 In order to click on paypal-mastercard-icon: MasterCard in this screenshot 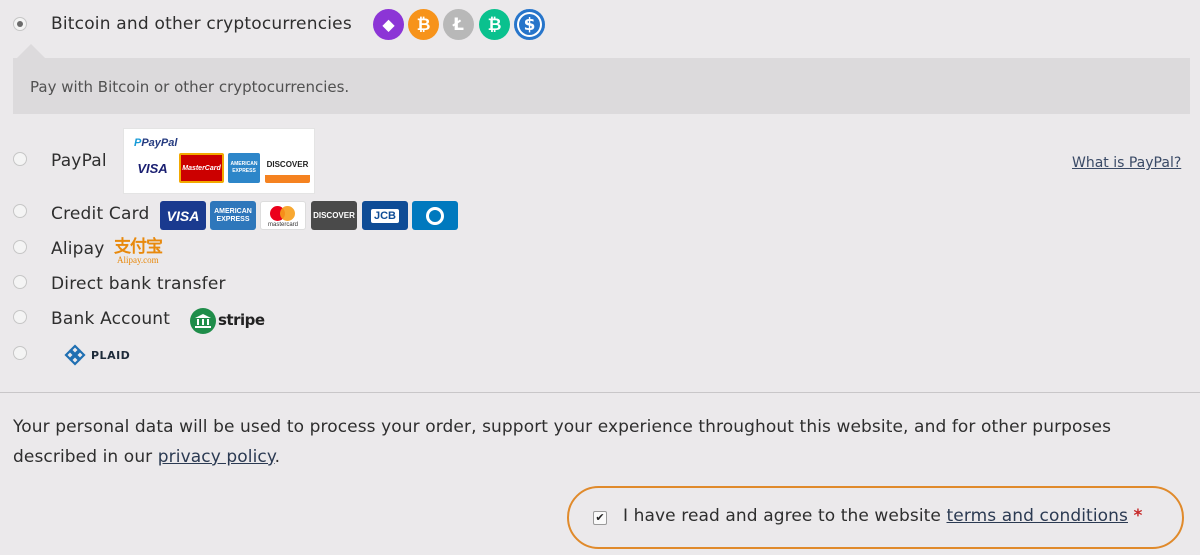, I will do `click(201, 168)`.